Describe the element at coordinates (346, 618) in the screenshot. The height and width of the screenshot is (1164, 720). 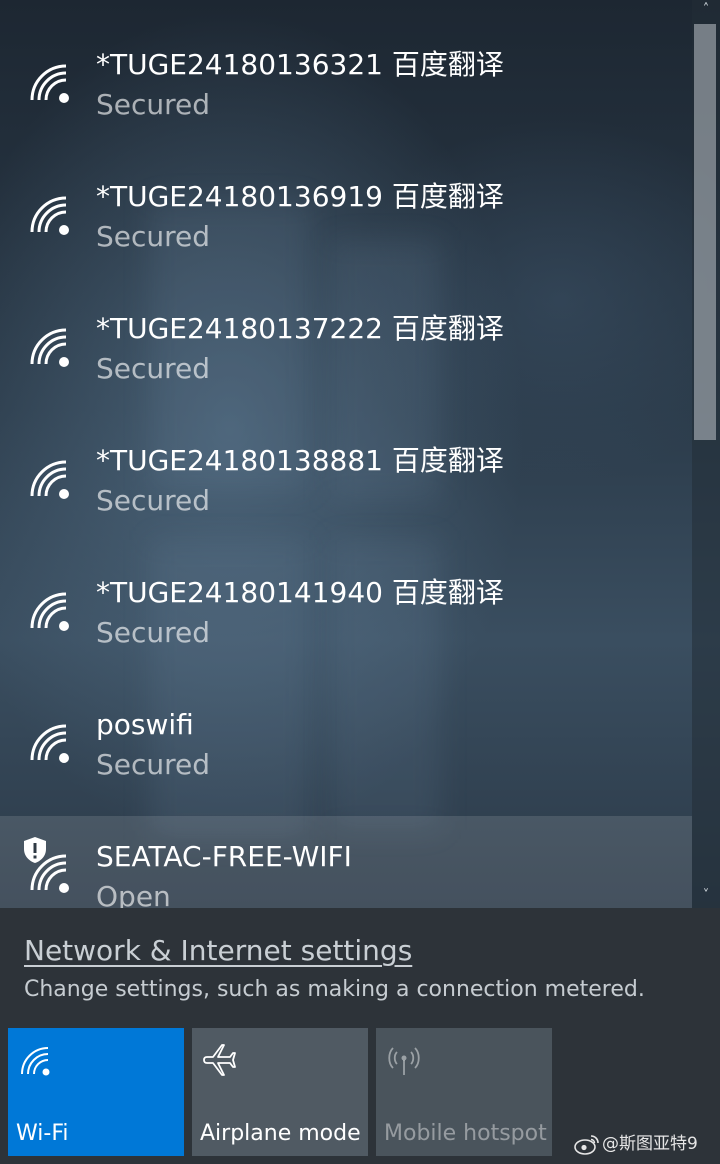
I see `network-item: *TUGE24180141940 百度翻译 Secured` at that location.